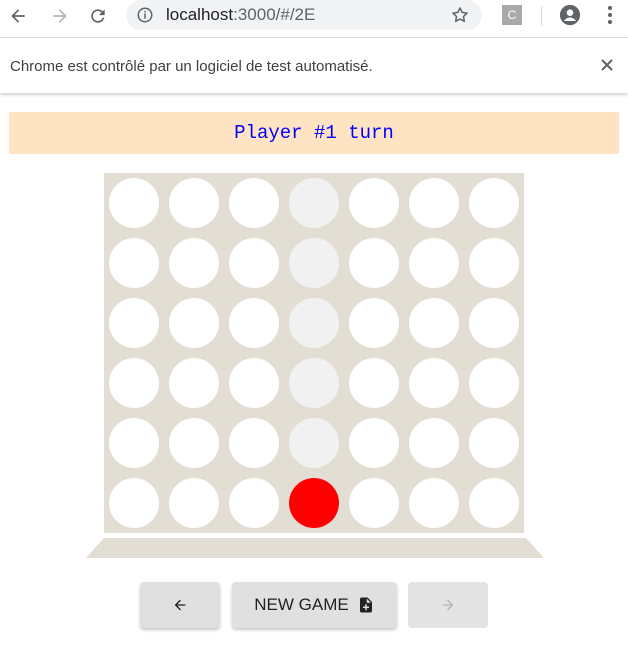 This screenshot has height=652, width=628. What do you see at coordinates (254, 263) in the screenshot?
I see `board-cell-r2-c3` at bounding box center [254, 263].